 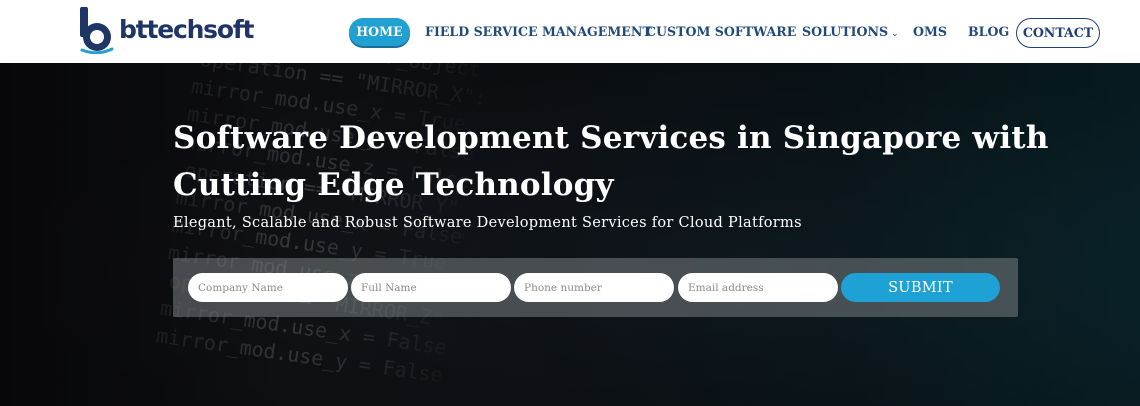 I want to click on nav-solutions-label: SOLUTIONS, so click(x=845, y=31).